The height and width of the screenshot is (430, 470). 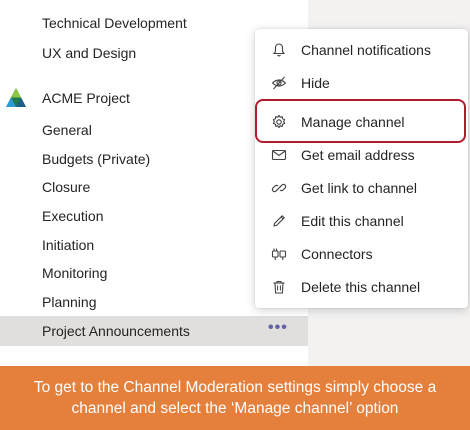 What do you see at coordinates (279, 221) in the screenshot?
I see `pencil-icon` at bounding box center [279, 221].